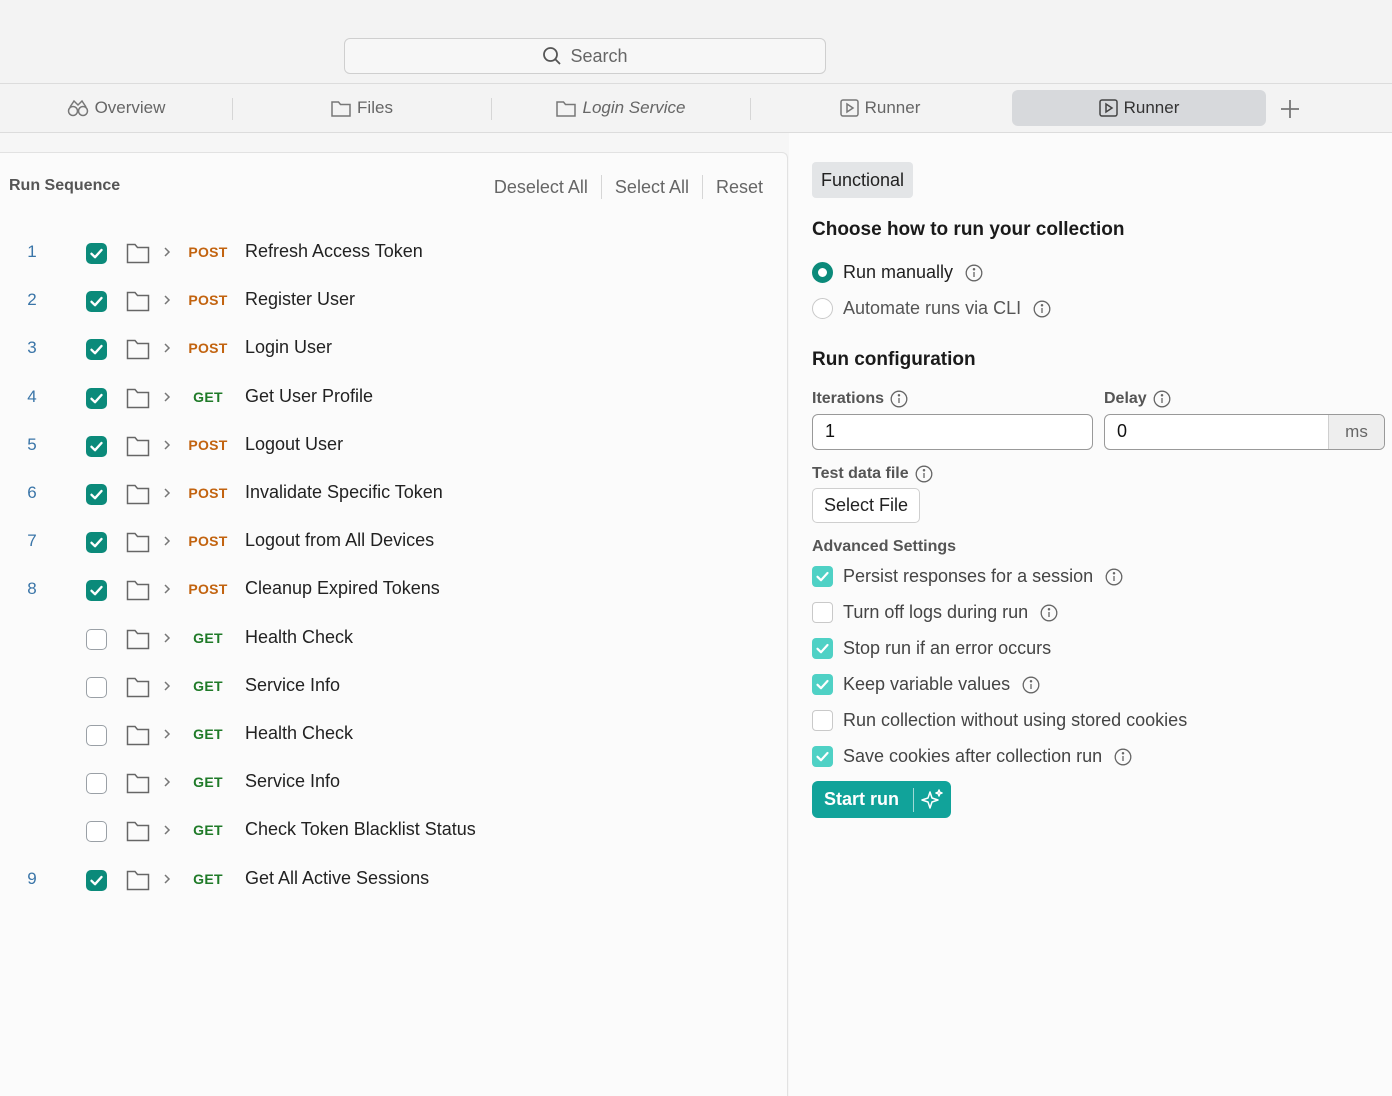 The height and width of the screenshot is (1096, 1392). What do you see at coordinates (394, 398) in the screenshot?
I see `request-row: 4 GET Get User Profile` at bounding box center [394, 398].